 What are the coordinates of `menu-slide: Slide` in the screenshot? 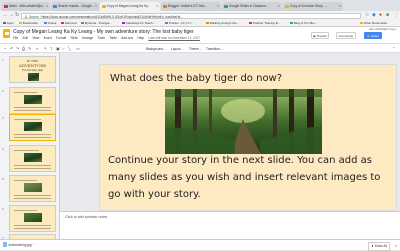 It's located at (74, 38).